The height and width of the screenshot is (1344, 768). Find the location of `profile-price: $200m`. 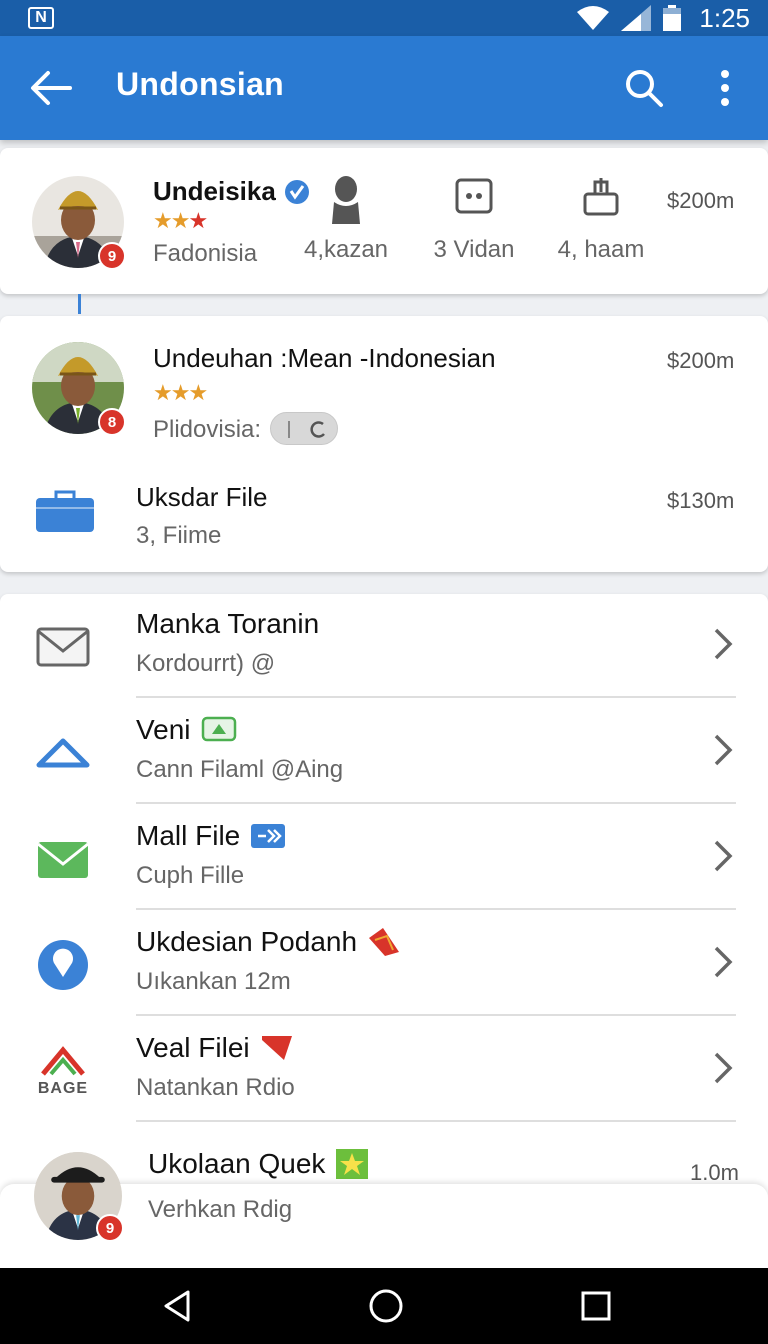

profile-price: $200m is located at coordinates (701, 200).